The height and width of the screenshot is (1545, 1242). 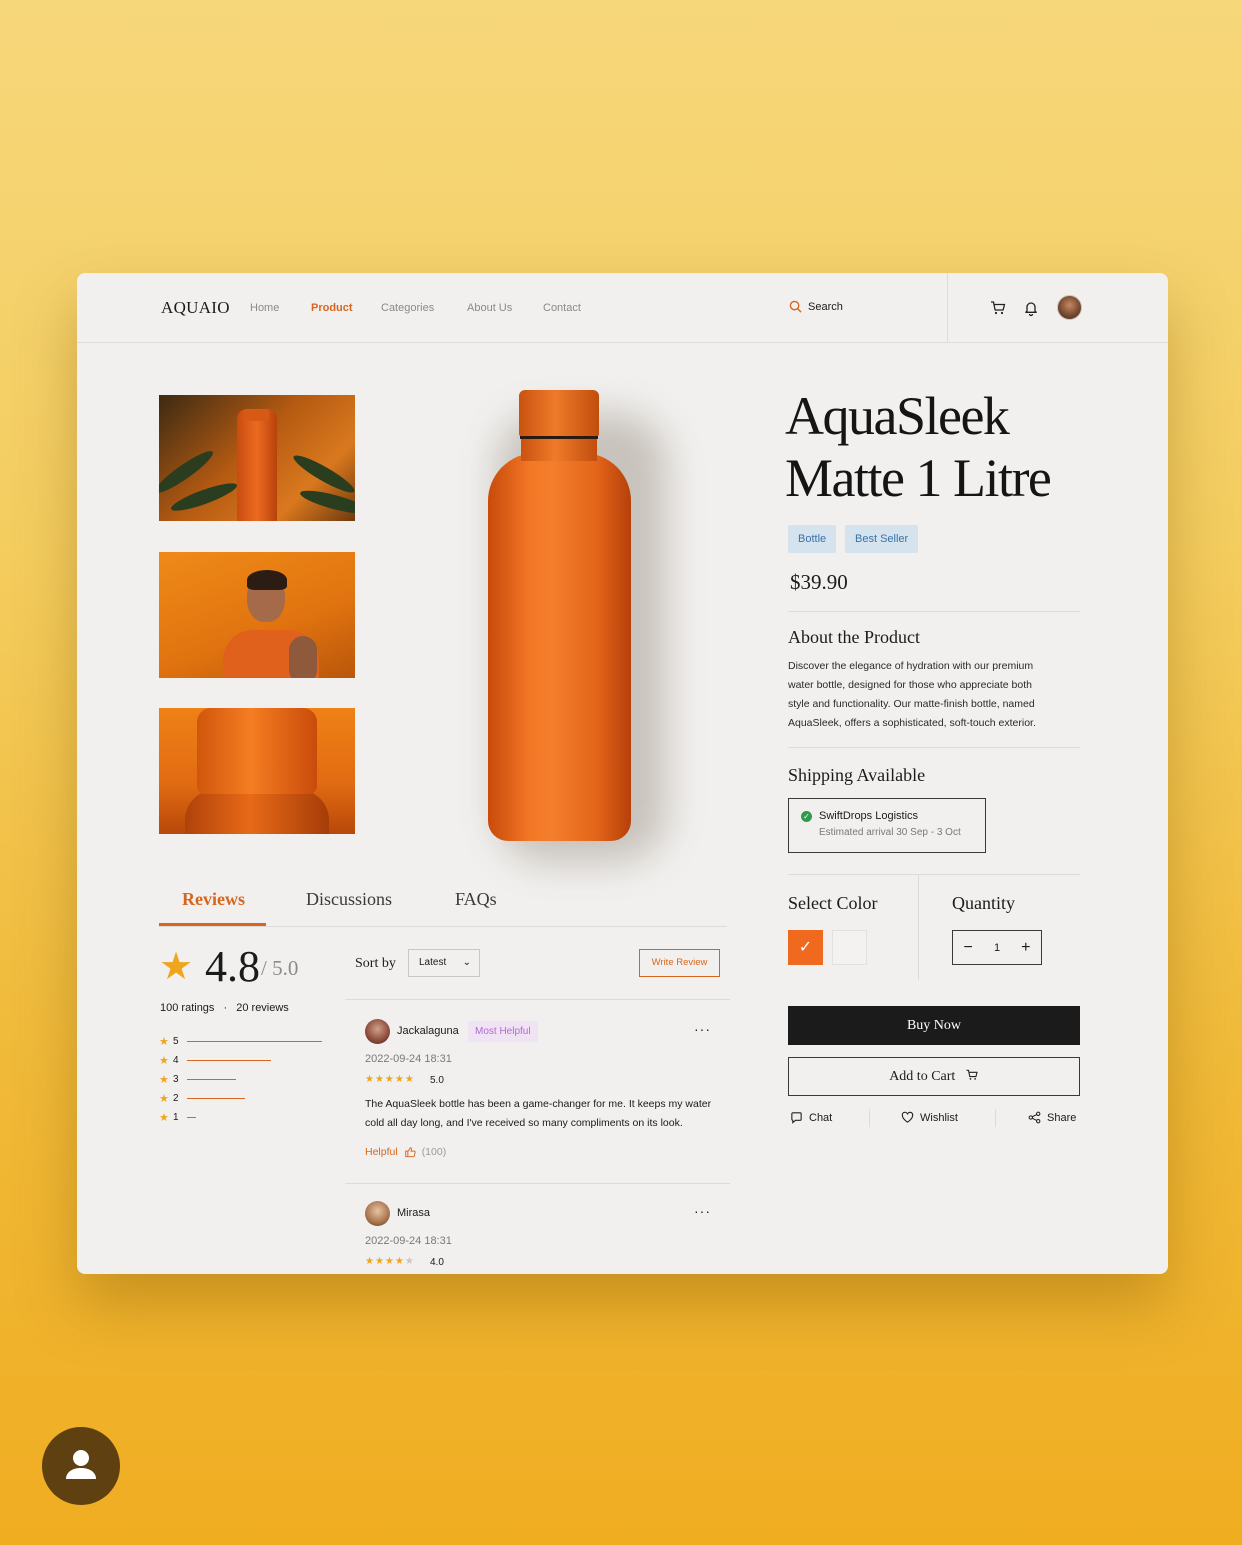 What do you see at coordinates (679, 963) in the screenshot?
I see `write-review-button: Write Review` at bounding box center [679, 963].